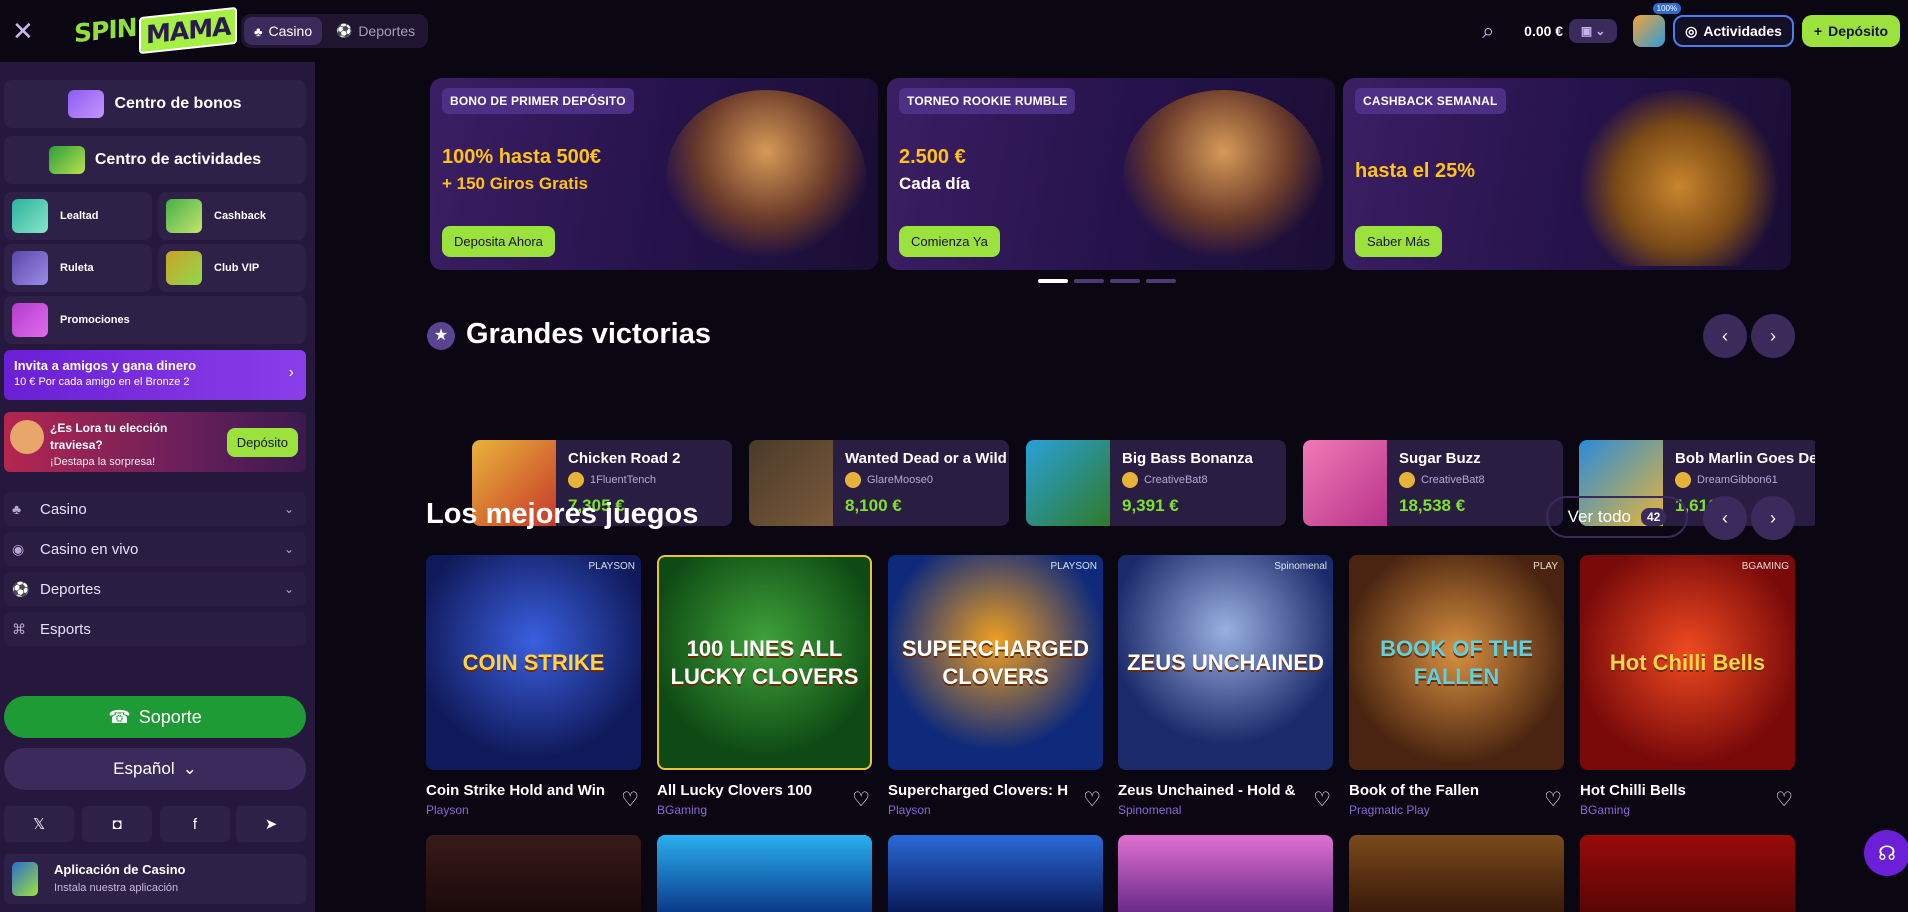 This screenshot has height=912, width=1908. What do you see at coordinates (258, 31) in the screenshot?
I see `cherries-icon: ♣` at bounding box center [258, 31].